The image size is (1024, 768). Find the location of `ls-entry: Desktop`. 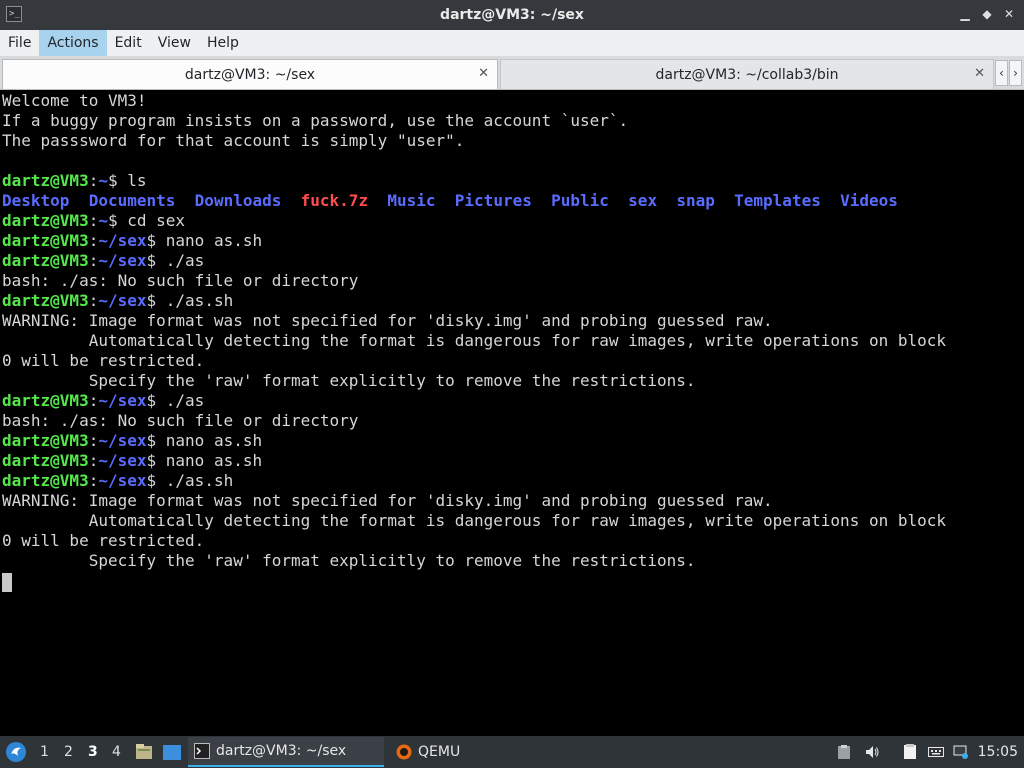

ls-entry: Desktop is located at coordinates (36, 200).